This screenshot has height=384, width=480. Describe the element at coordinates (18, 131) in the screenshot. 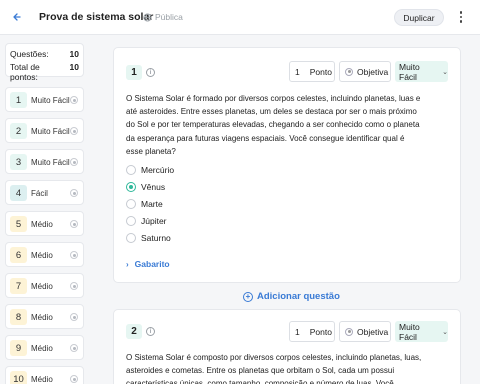

I see `question-number: 2` at that location.